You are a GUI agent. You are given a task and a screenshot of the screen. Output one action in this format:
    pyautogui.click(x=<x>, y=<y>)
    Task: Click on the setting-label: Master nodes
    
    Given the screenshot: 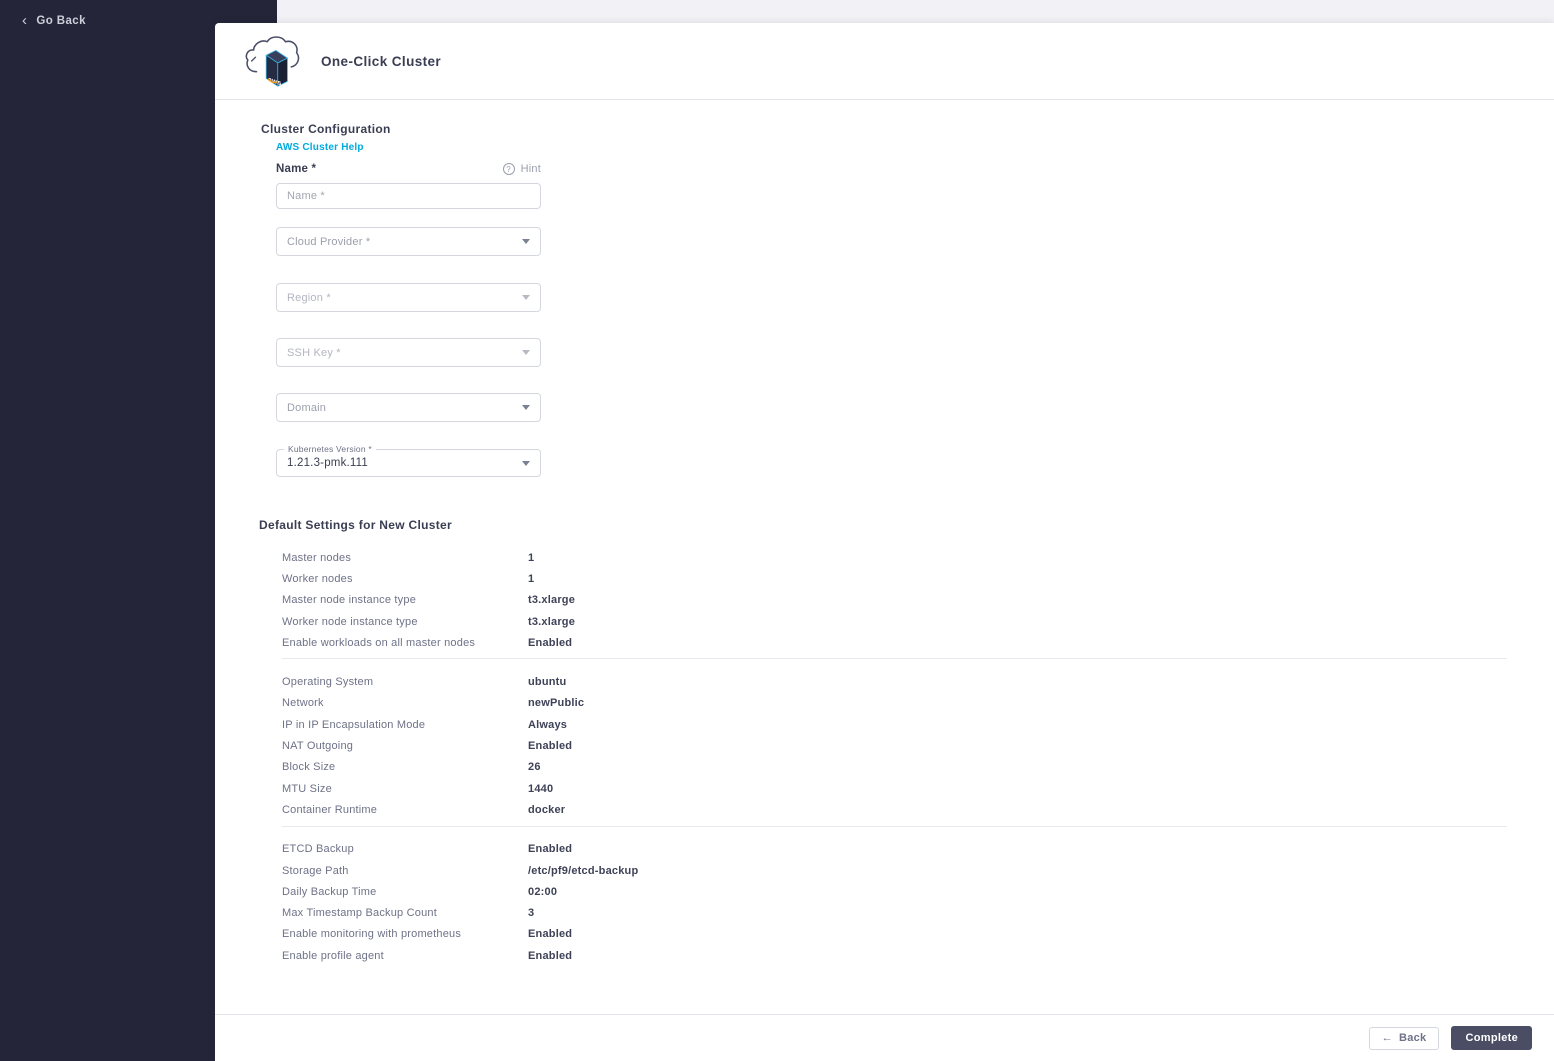 What is the action you would take?
    pyautogui.click(x=317, y=557)
    